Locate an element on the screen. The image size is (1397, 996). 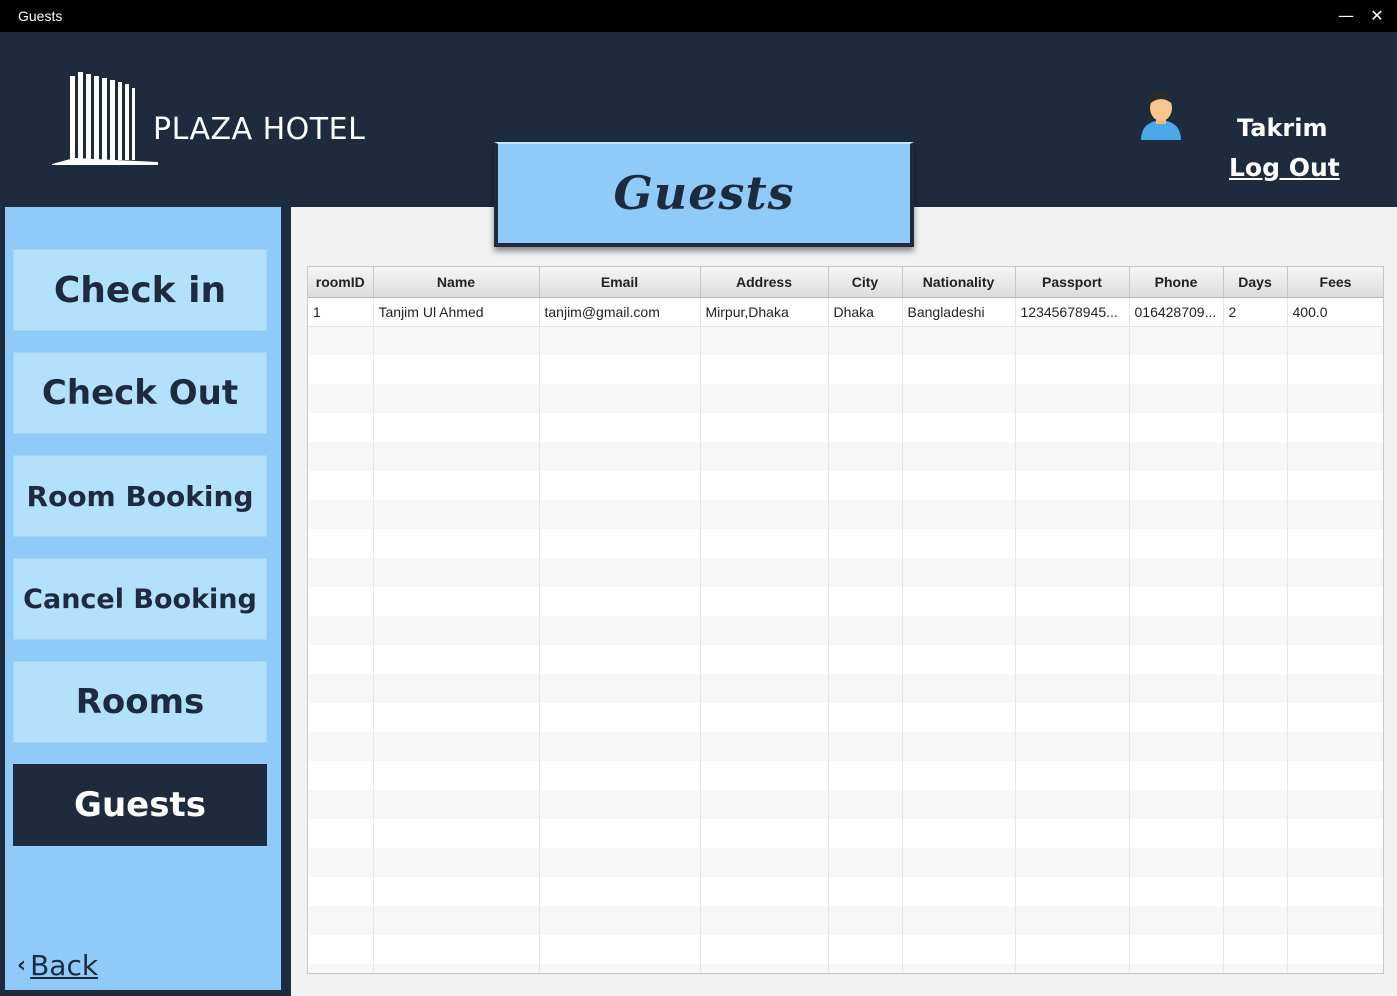
username: Takrim is located at coordinates (1282, 128).